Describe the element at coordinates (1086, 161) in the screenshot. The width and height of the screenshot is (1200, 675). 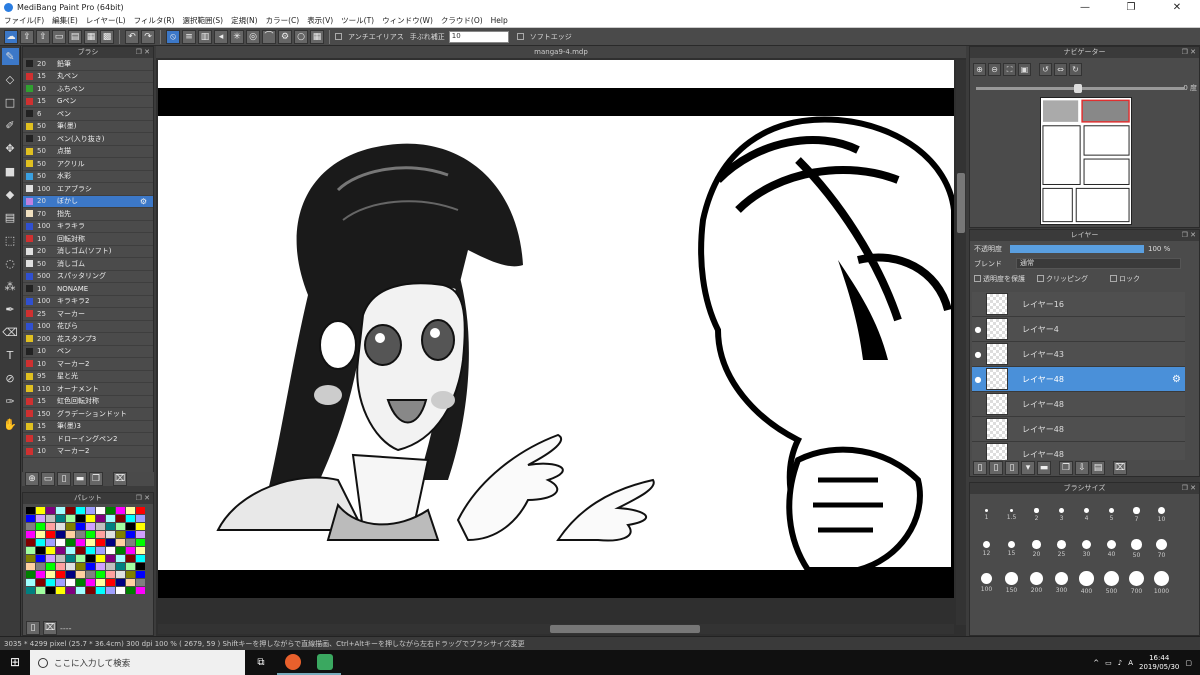
I see `navigator-preview` at that location.